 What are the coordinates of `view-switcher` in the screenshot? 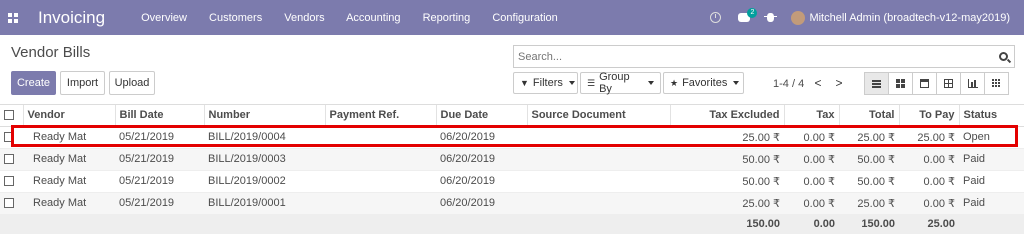 It's located at (936, 83).